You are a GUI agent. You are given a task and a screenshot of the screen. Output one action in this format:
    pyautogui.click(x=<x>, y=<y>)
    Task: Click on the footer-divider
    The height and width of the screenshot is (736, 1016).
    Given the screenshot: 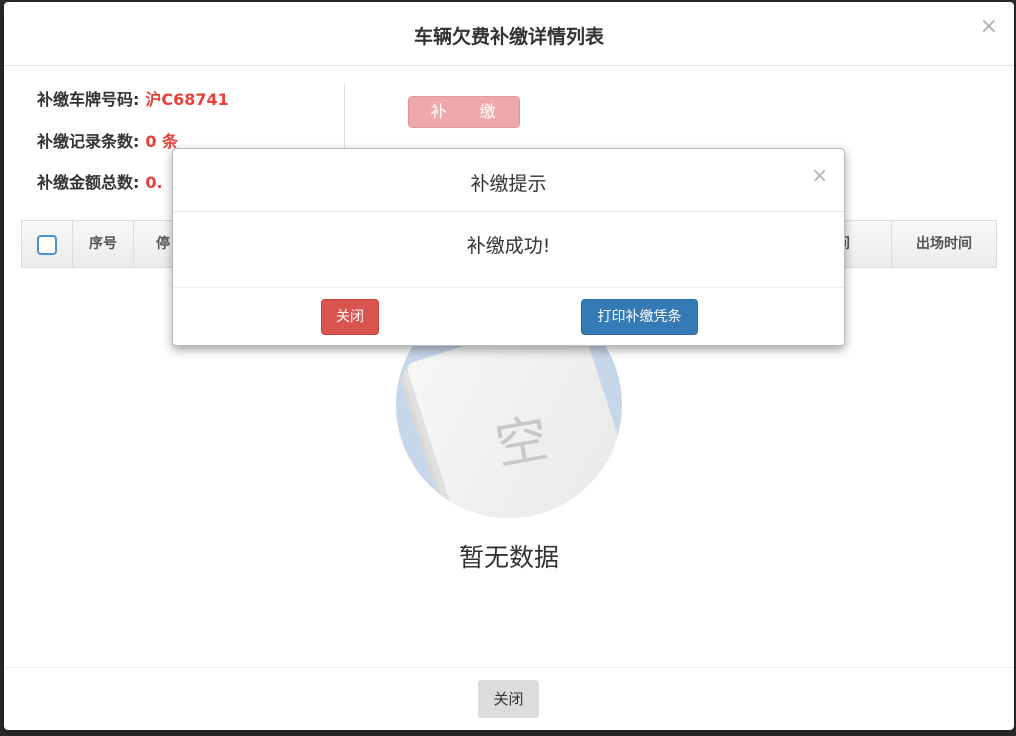 What is the action you would take?
    pyautogui.click(x=509, y=667)
    